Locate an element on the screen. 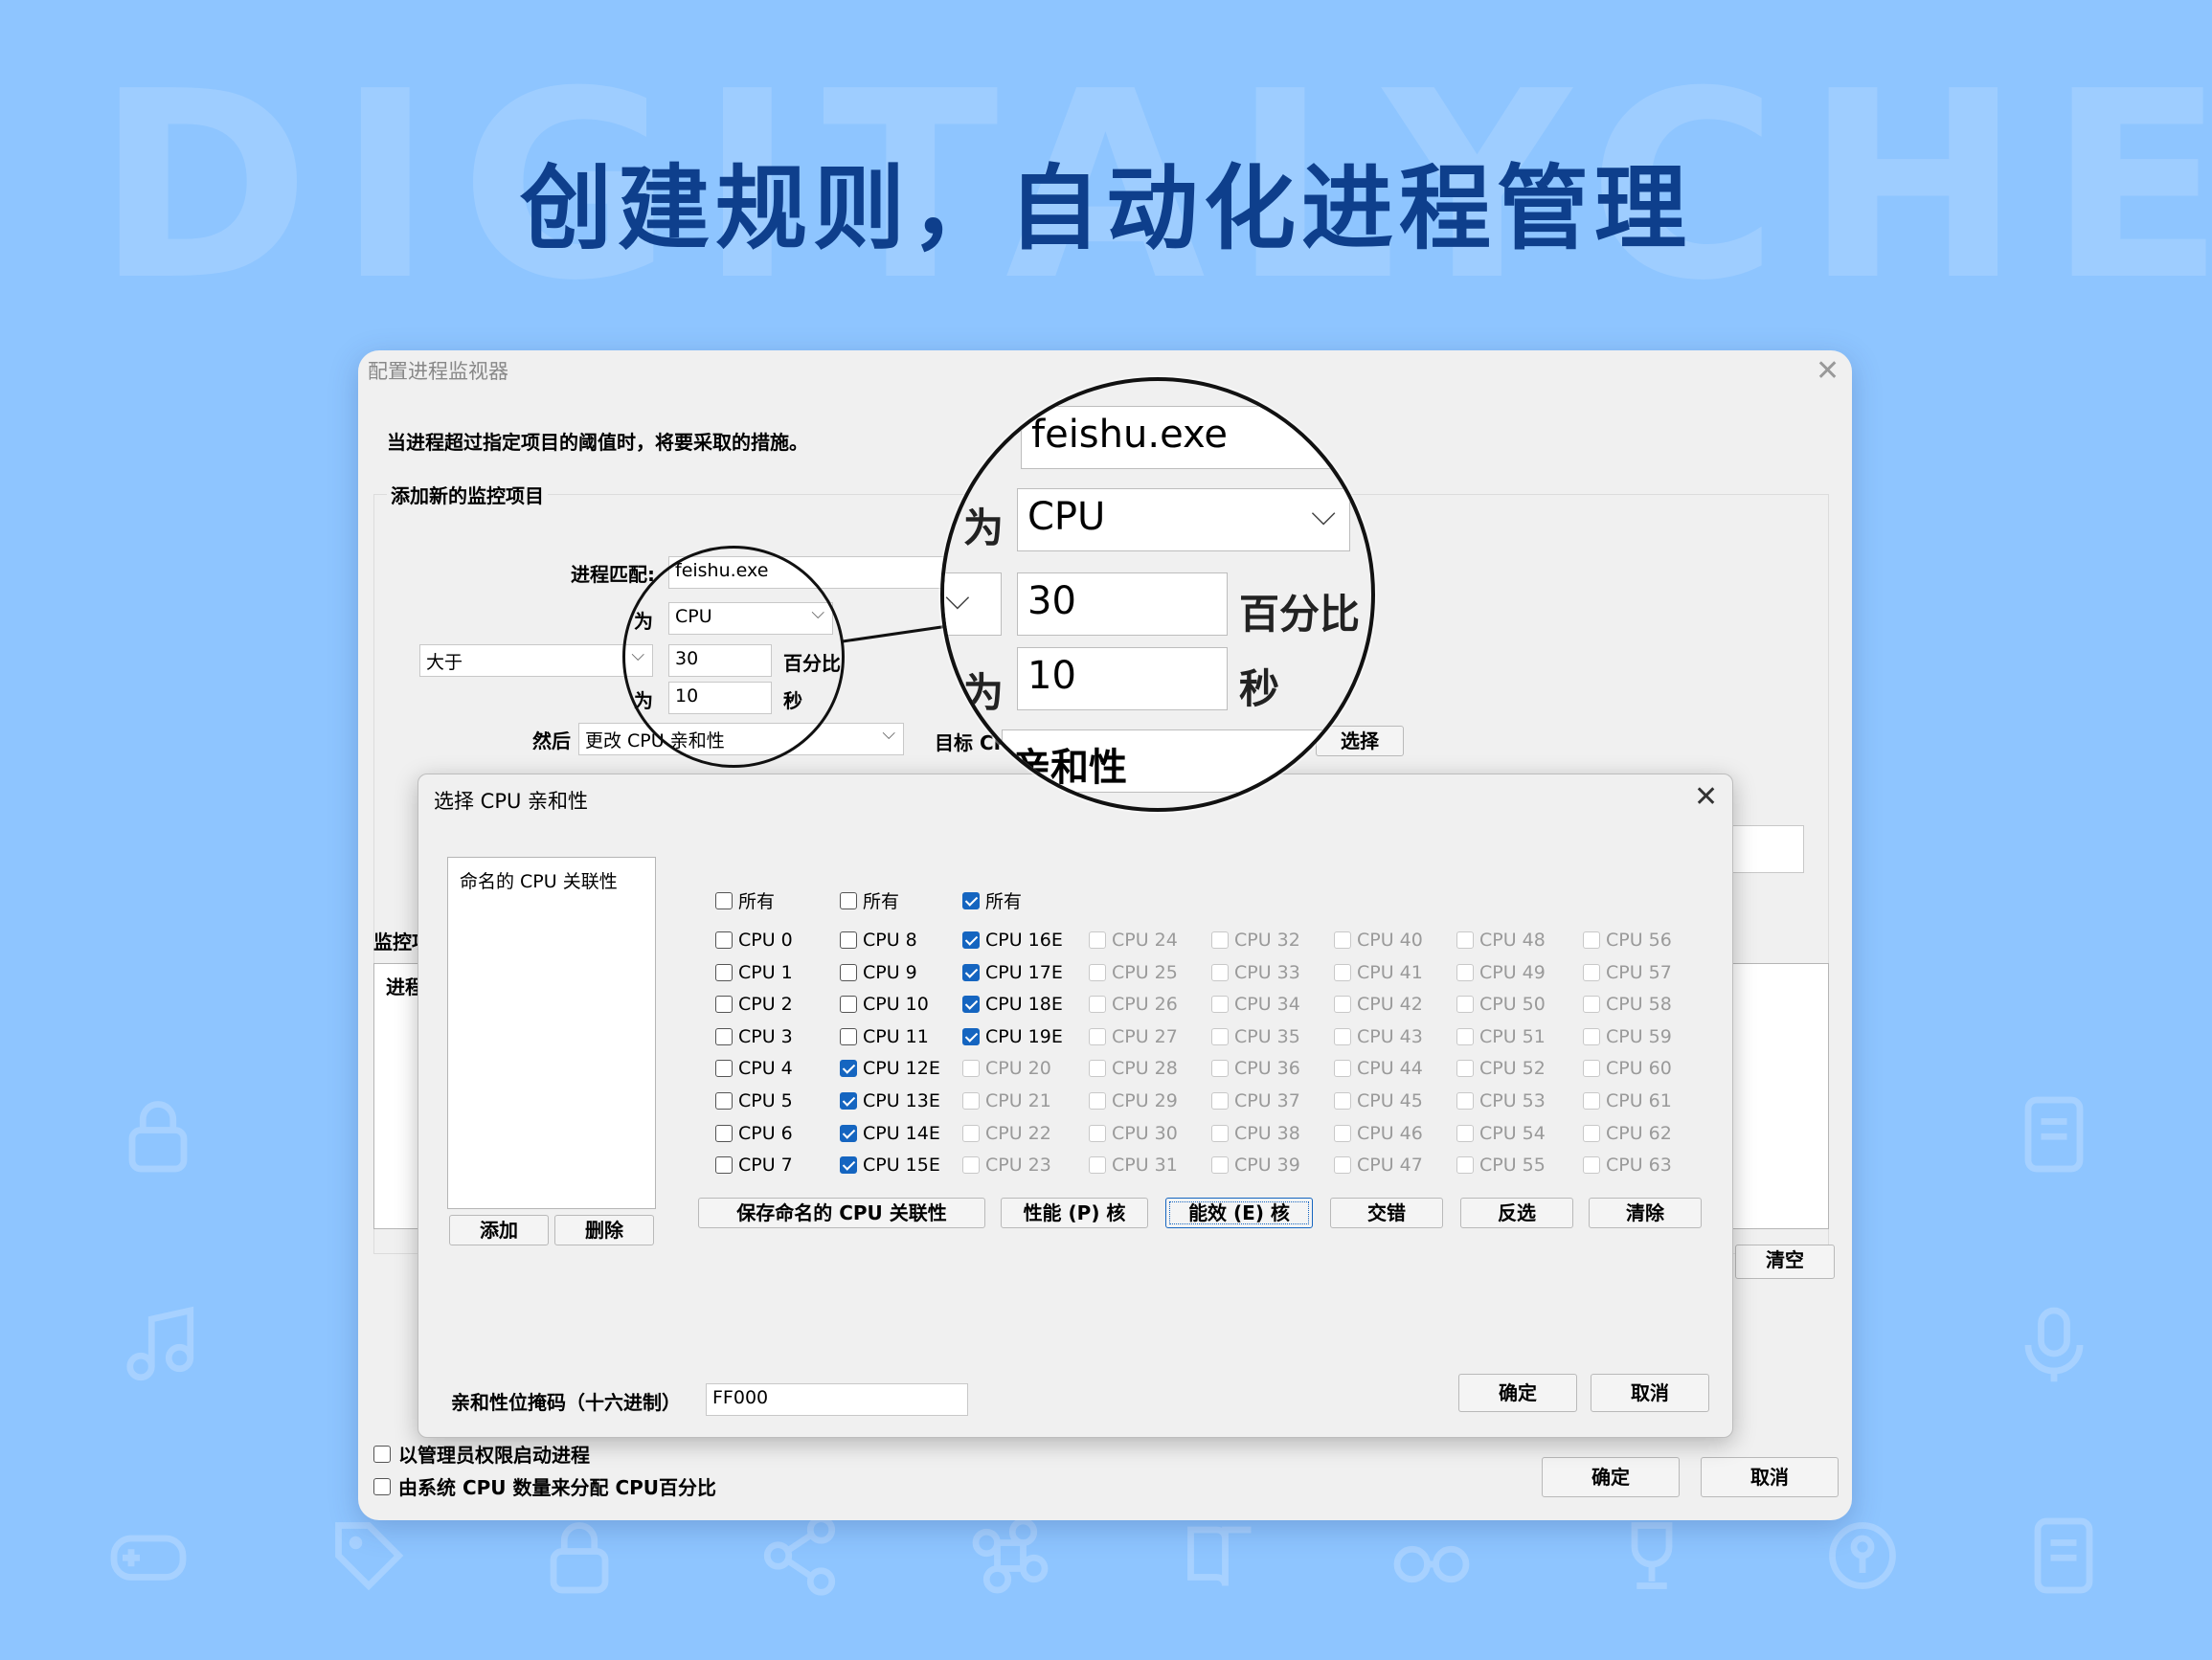 This screenshot has width=2212, height=1660. cpu-checkbox: CPU 18E is located at coordinates (1012, 1004).